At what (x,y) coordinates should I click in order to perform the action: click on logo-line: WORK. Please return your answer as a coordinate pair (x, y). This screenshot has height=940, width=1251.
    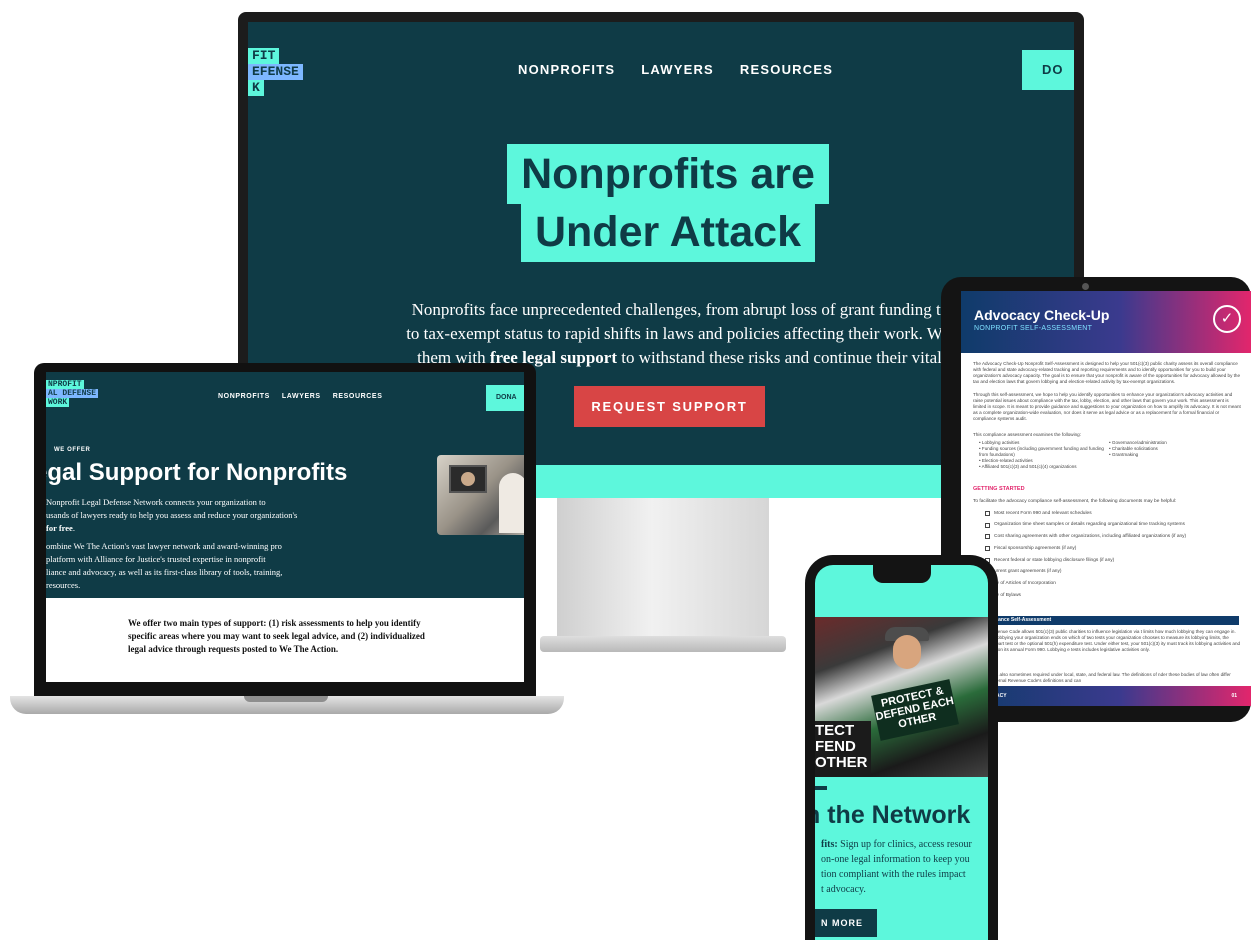
    Looking at the image, I should click on (58, 402).